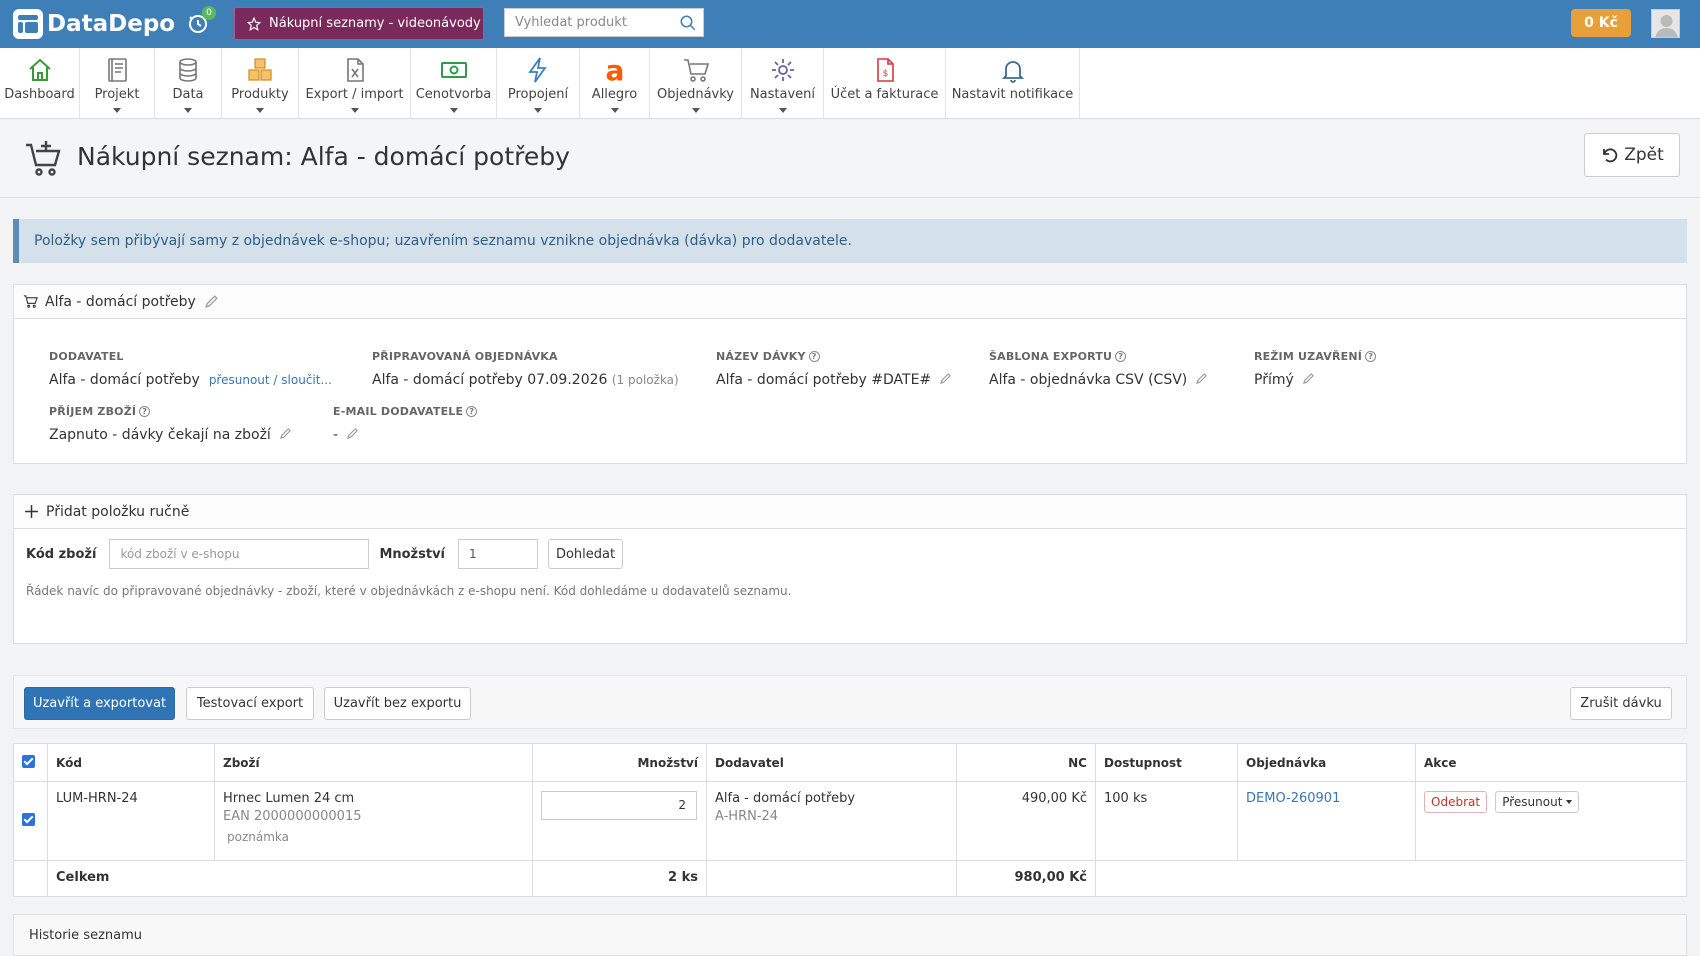 The width and height of the screenshot is (1700, 956). Describe the element at coordinates (39, 94) in the screenshot. I see `nav-label: Dashboard` at that location.